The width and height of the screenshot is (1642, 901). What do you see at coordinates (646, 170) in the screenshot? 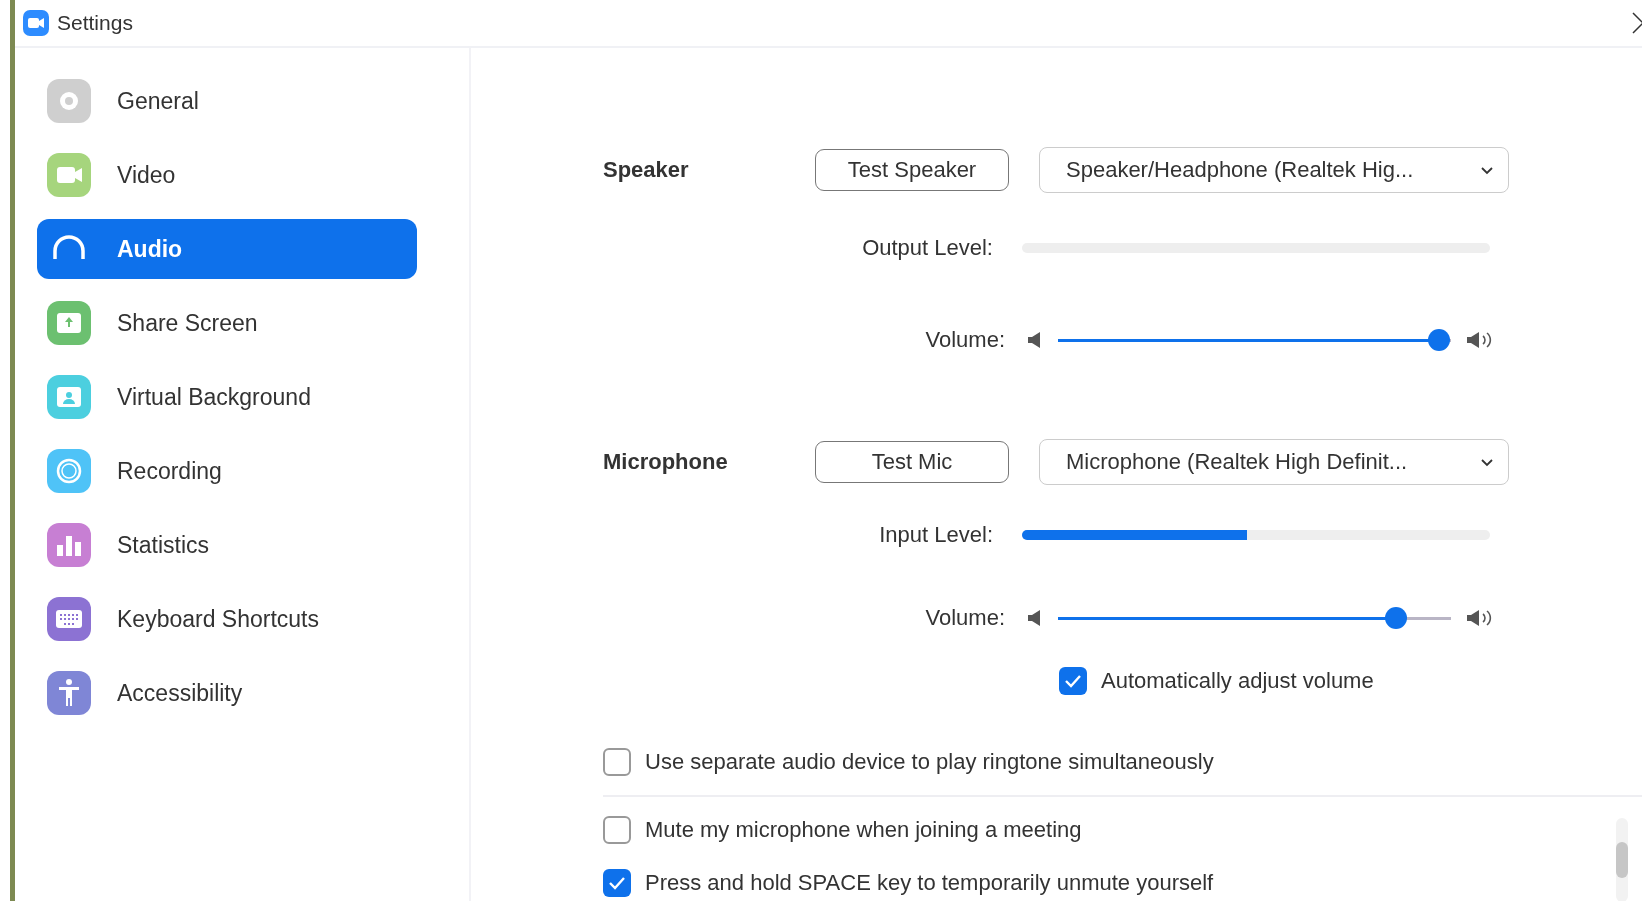
I see `section-heading: Speaker` at bounding box center [646, 170].